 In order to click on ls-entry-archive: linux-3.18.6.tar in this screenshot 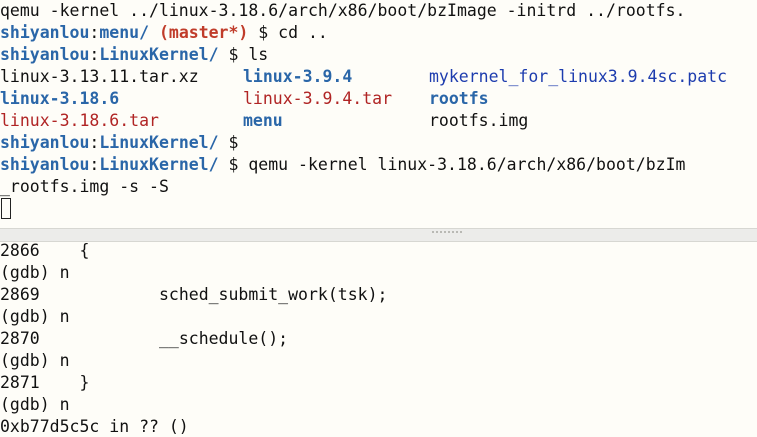, I will do `click(79, 120)`.